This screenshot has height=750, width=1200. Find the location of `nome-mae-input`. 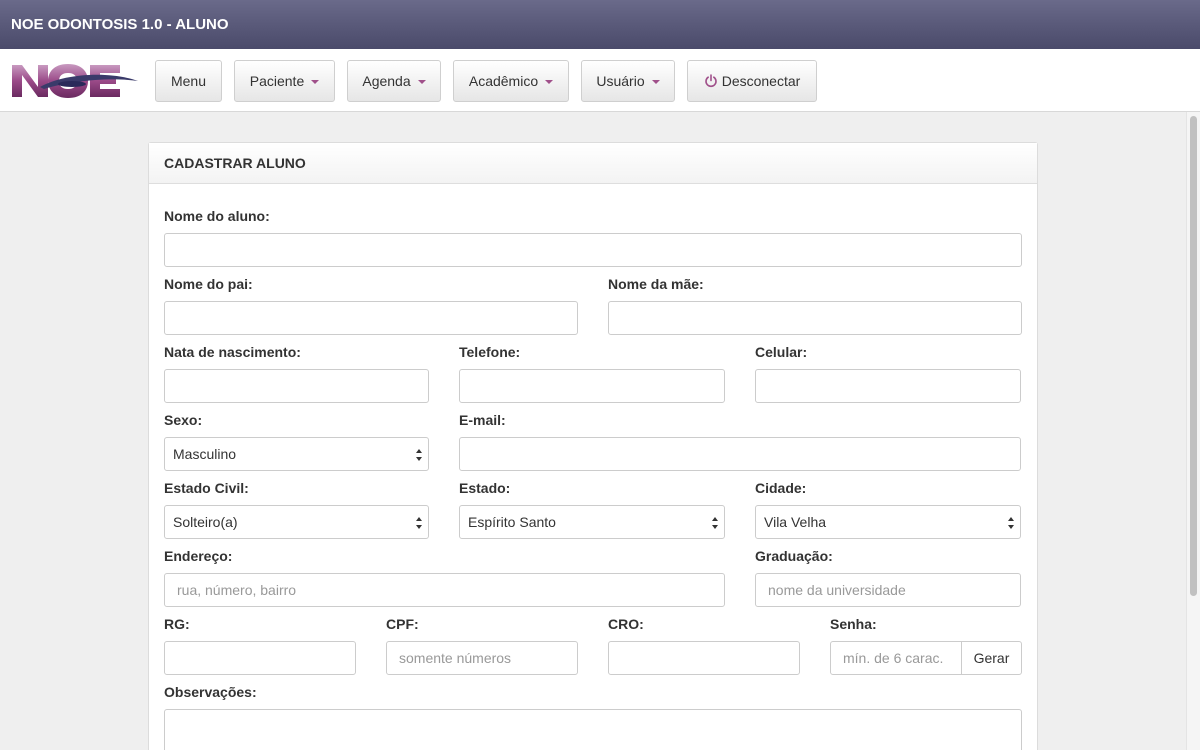

nome-mae-input is located at coordinates (815, 318).